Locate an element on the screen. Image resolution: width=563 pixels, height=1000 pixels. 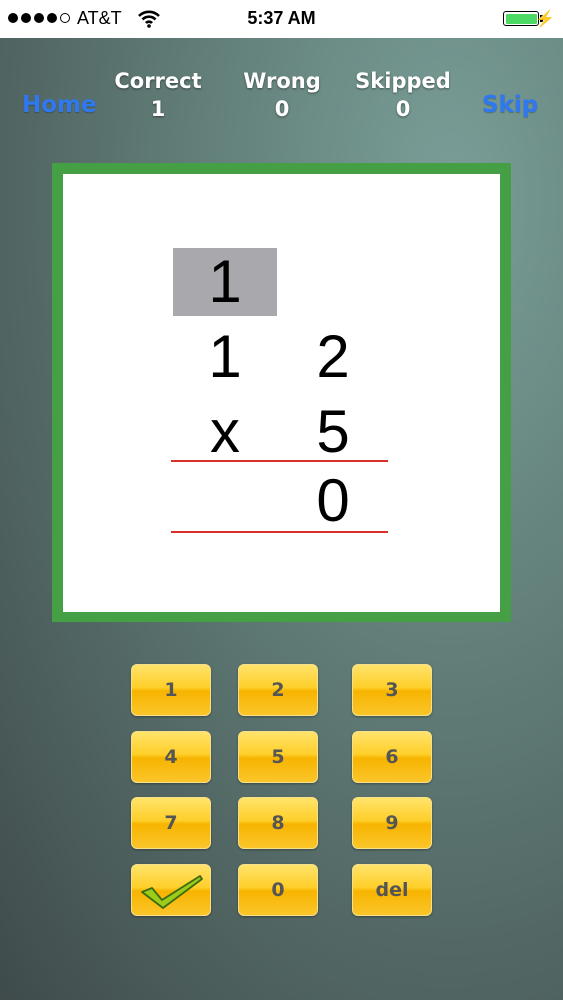
bottom-digit: 5 is located at coordinates (333, 431).